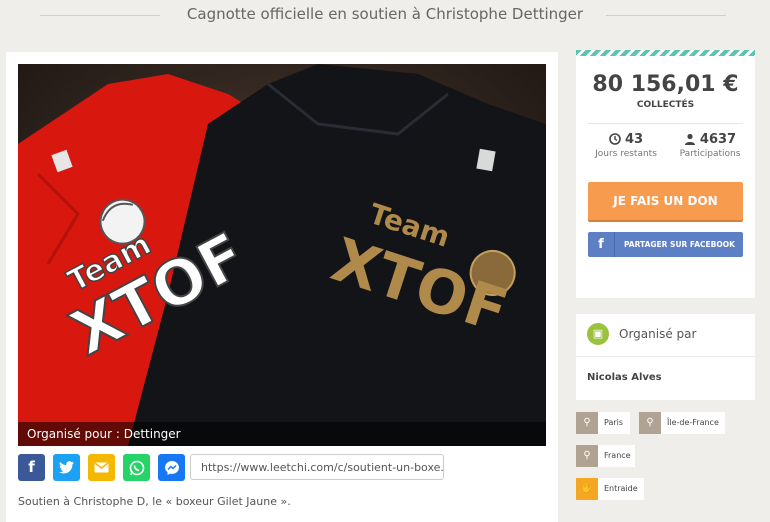 Image resolution: width=770 pixels, height=522 pixels. What do you see at coordinates (689, 139) in the screenshot?
I see `person-icon` at bounding box center [689, 139].